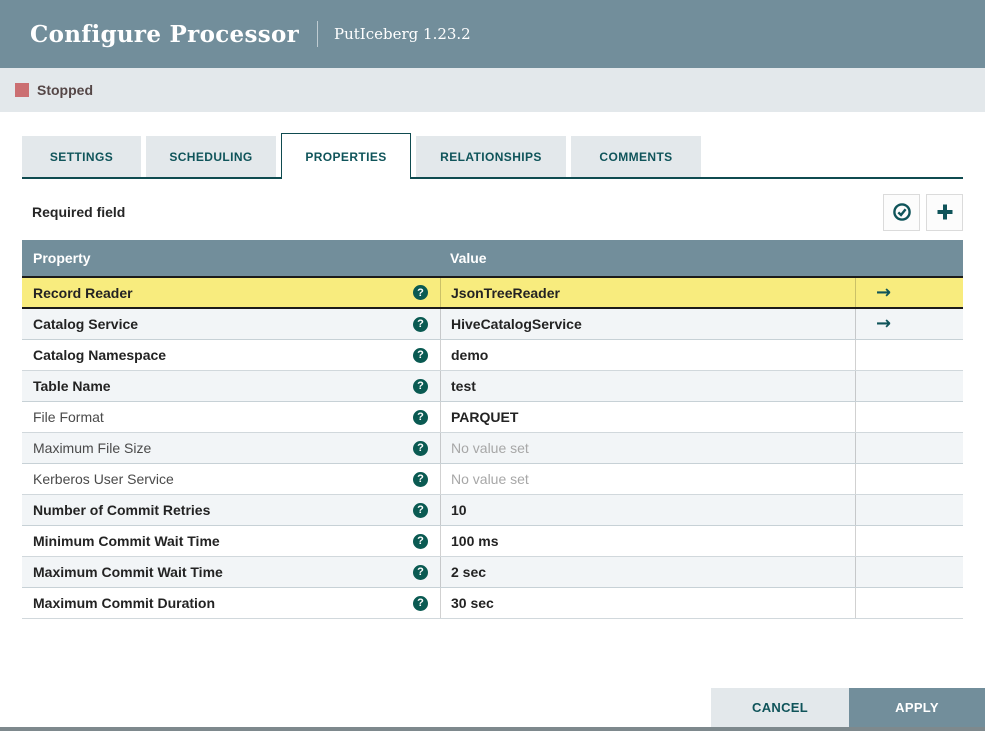 This screenshot has height=731, width=985. Describe the element at coordinates (402, 34) in the screenshot. I see `processor-name-version: PutIceberg 1.23.2` at that location.